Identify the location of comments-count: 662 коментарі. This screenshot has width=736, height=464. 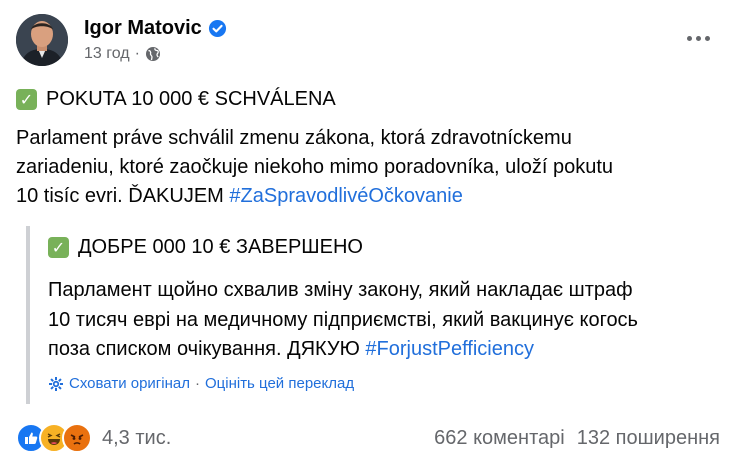
(499, 438).